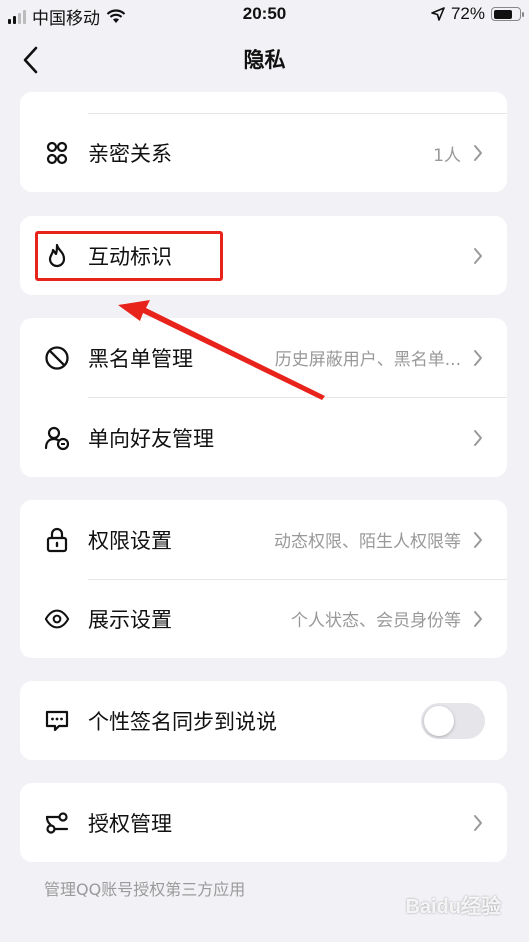  I want to click on relationship-icon, so click(57, 153).